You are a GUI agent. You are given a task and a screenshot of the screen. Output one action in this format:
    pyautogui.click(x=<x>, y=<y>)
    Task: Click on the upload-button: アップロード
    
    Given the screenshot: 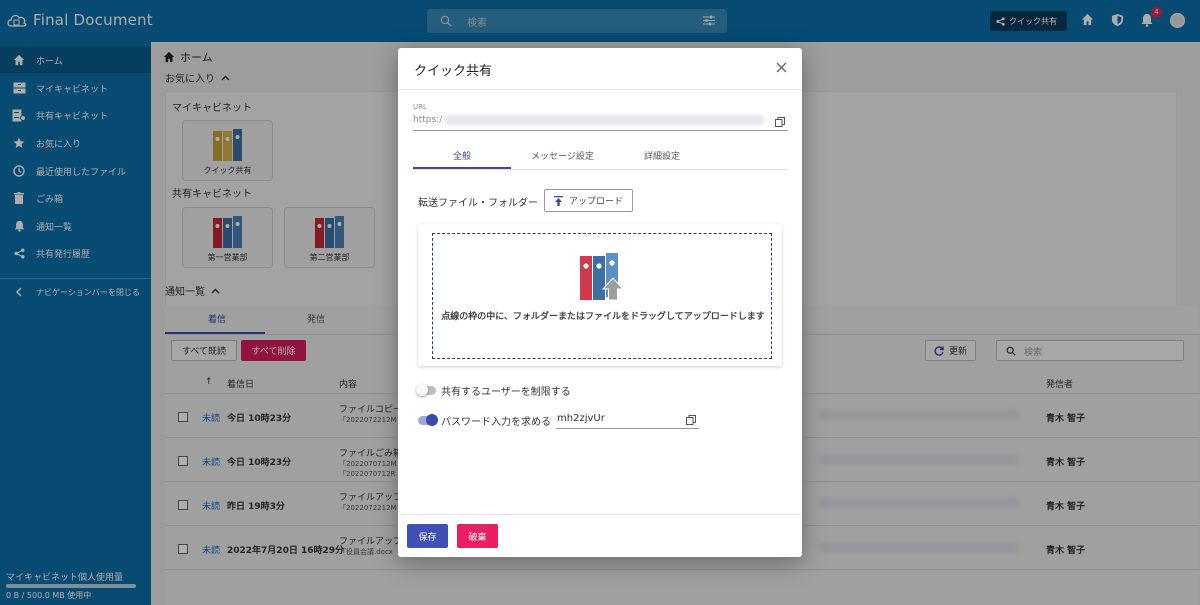 What is the action you would take?
    pyautogui.click(x=588, y=200)
    